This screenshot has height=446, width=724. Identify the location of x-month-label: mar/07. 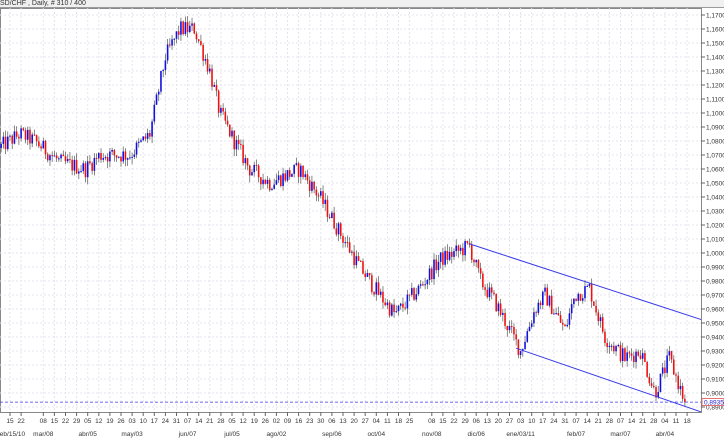
(620, 434).